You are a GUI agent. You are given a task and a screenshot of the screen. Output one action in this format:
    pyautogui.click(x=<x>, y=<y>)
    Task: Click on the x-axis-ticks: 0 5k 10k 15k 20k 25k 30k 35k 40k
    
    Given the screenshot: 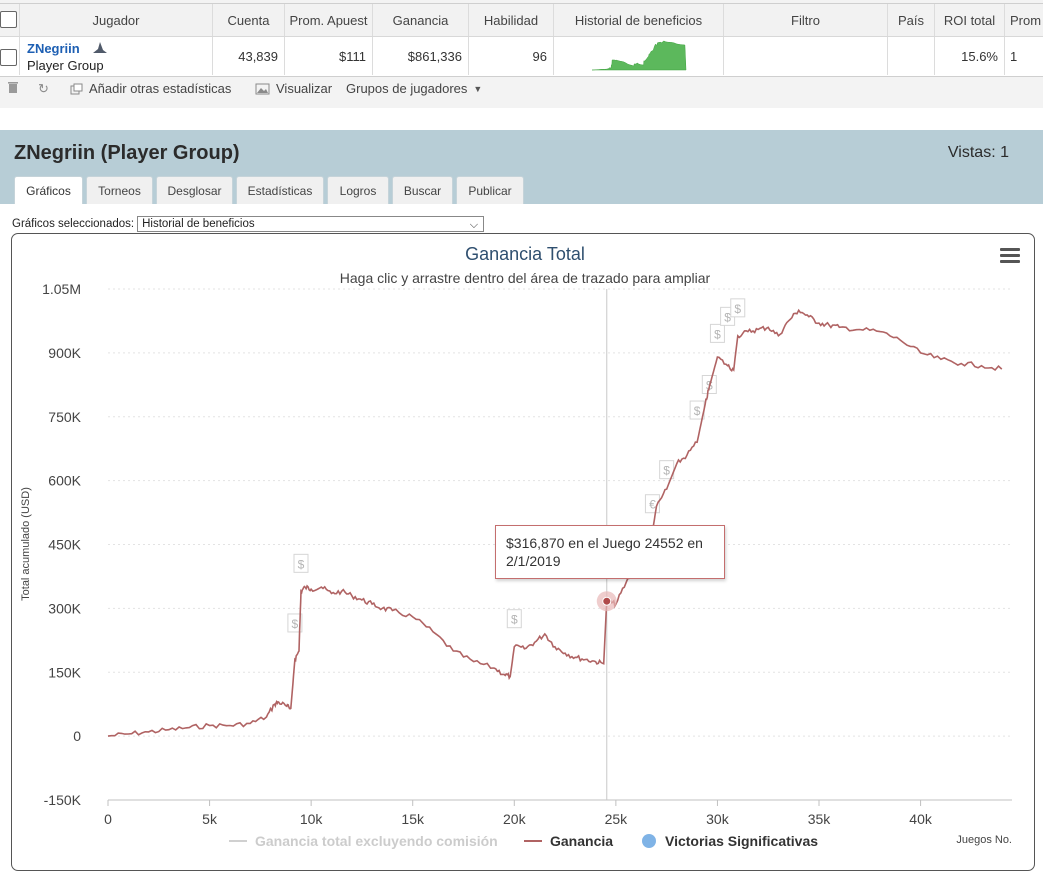 What is the action you would take?
    pyautogui.click(x=518, y=813)
    